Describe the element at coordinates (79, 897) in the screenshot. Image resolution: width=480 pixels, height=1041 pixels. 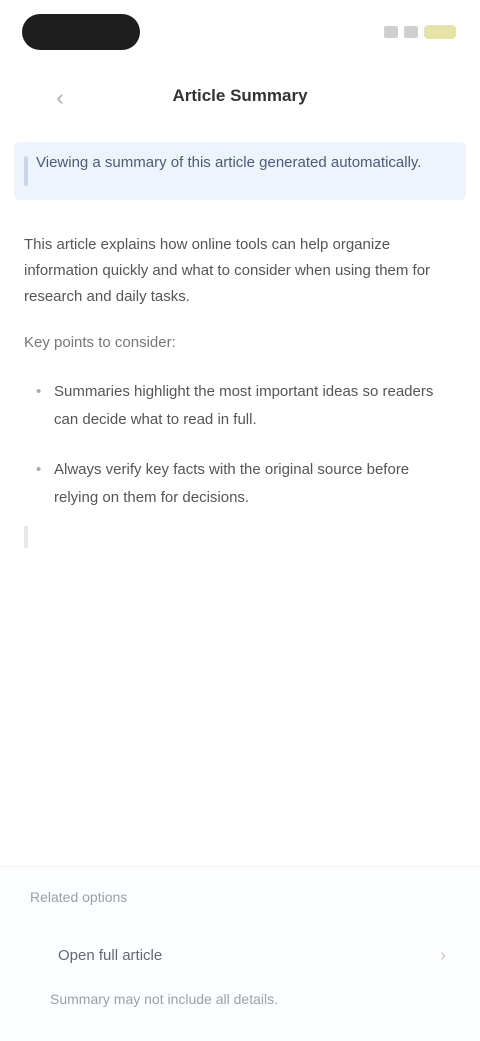
I see `sheet-title: Related options` at that location.